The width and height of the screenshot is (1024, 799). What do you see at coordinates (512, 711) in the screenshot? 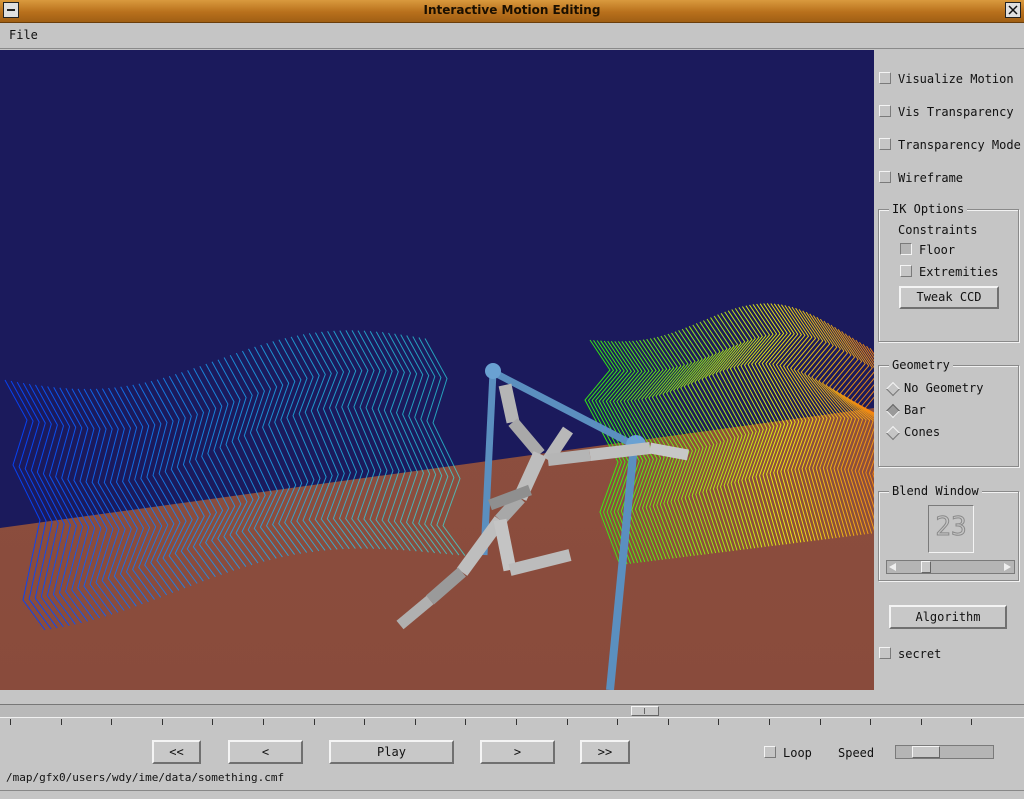
I see `timeline-scrollbar` at bounding box center [512, 711].